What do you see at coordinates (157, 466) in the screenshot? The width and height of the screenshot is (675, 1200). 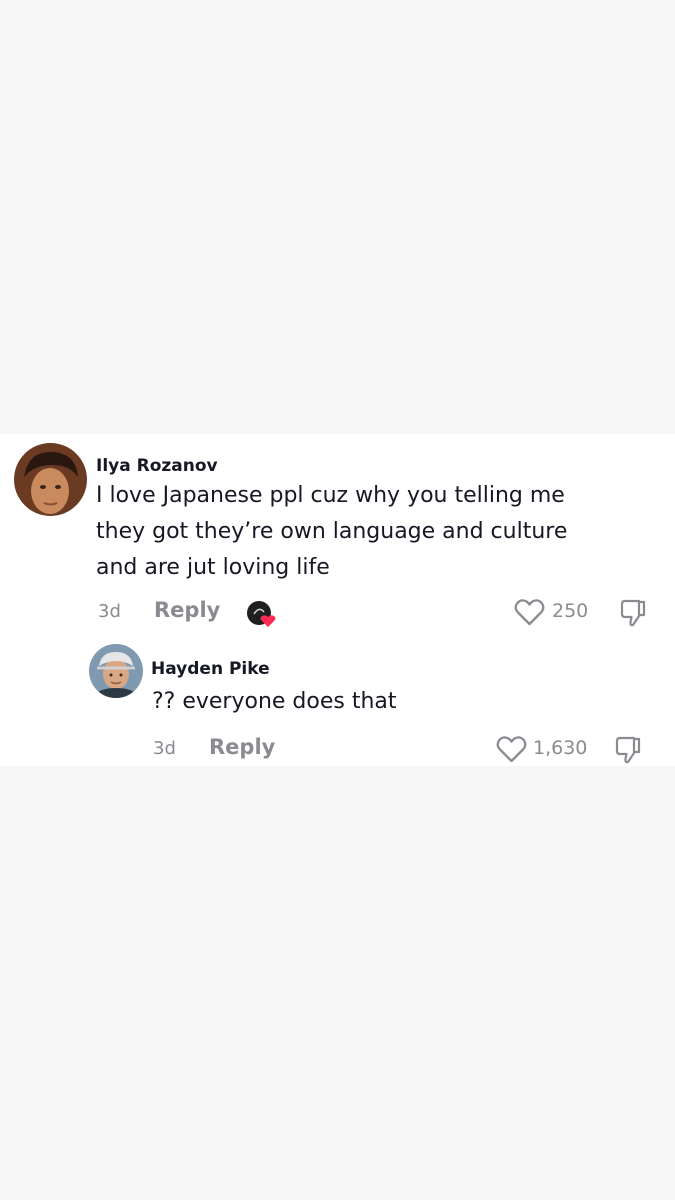 I see `comment-username: Ilya Rozanov` at bounding box center [157, 466].